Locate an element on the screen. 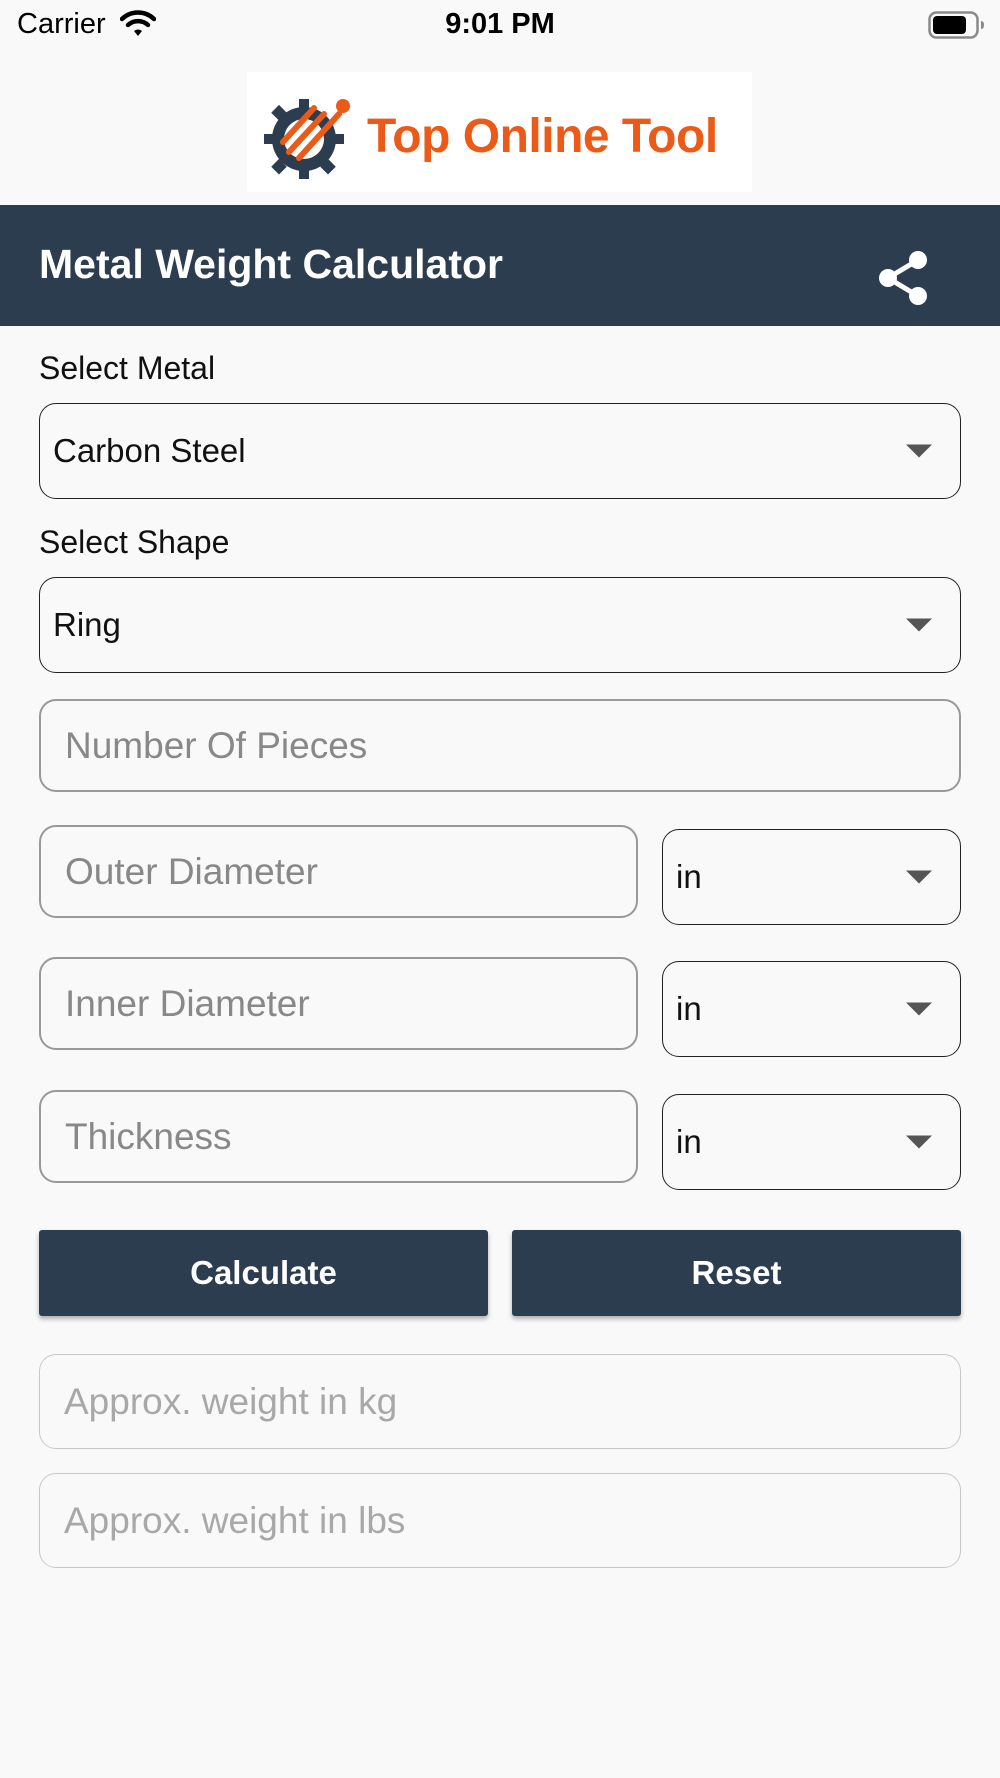 The height and width of the screenshot is (1778, 1000). share-icon is located at coordinates (904, 278).